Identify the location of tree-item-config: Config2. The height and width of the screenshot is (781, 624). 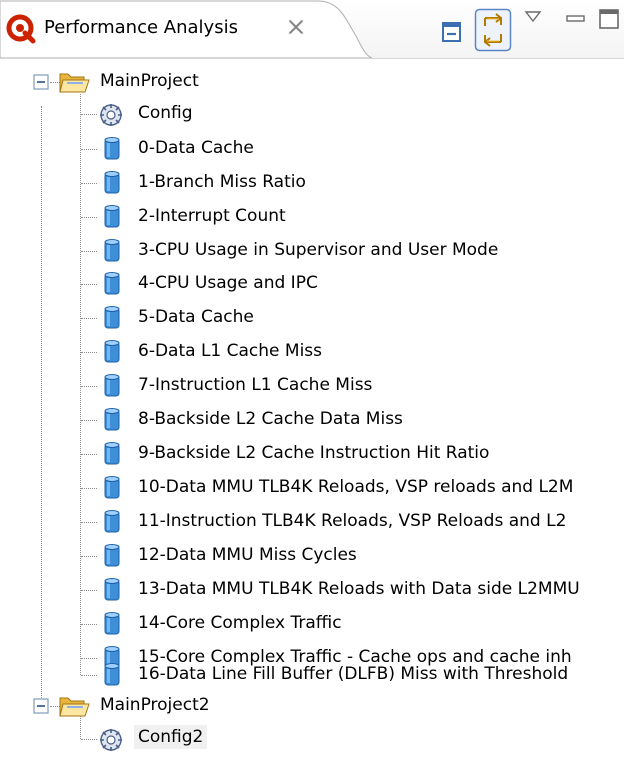
(312, 739).